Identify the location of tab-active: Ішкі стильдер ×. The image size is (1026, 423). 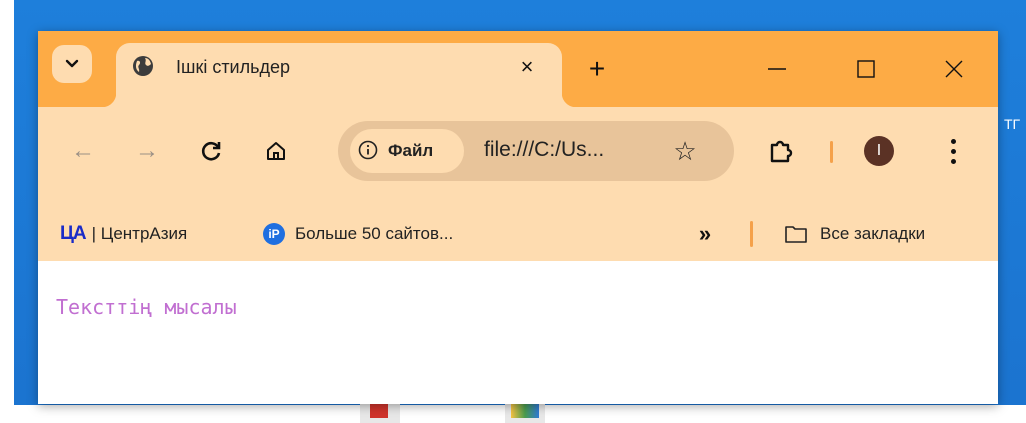
(339, 75).